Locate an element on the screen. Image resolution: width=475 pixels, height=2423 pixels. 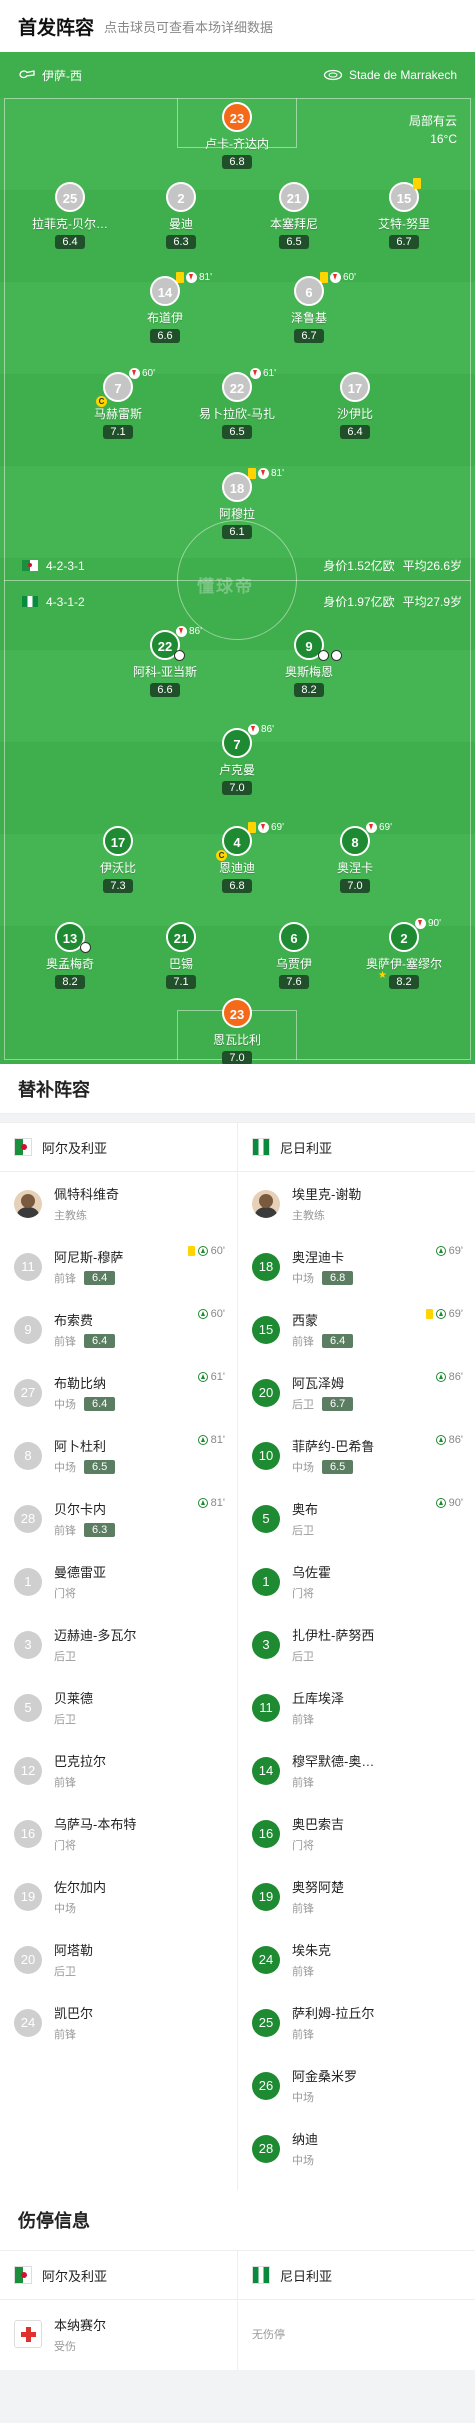
player-home-am3: 17 沙伊比 6.4 is located at coordinates (355, 406).